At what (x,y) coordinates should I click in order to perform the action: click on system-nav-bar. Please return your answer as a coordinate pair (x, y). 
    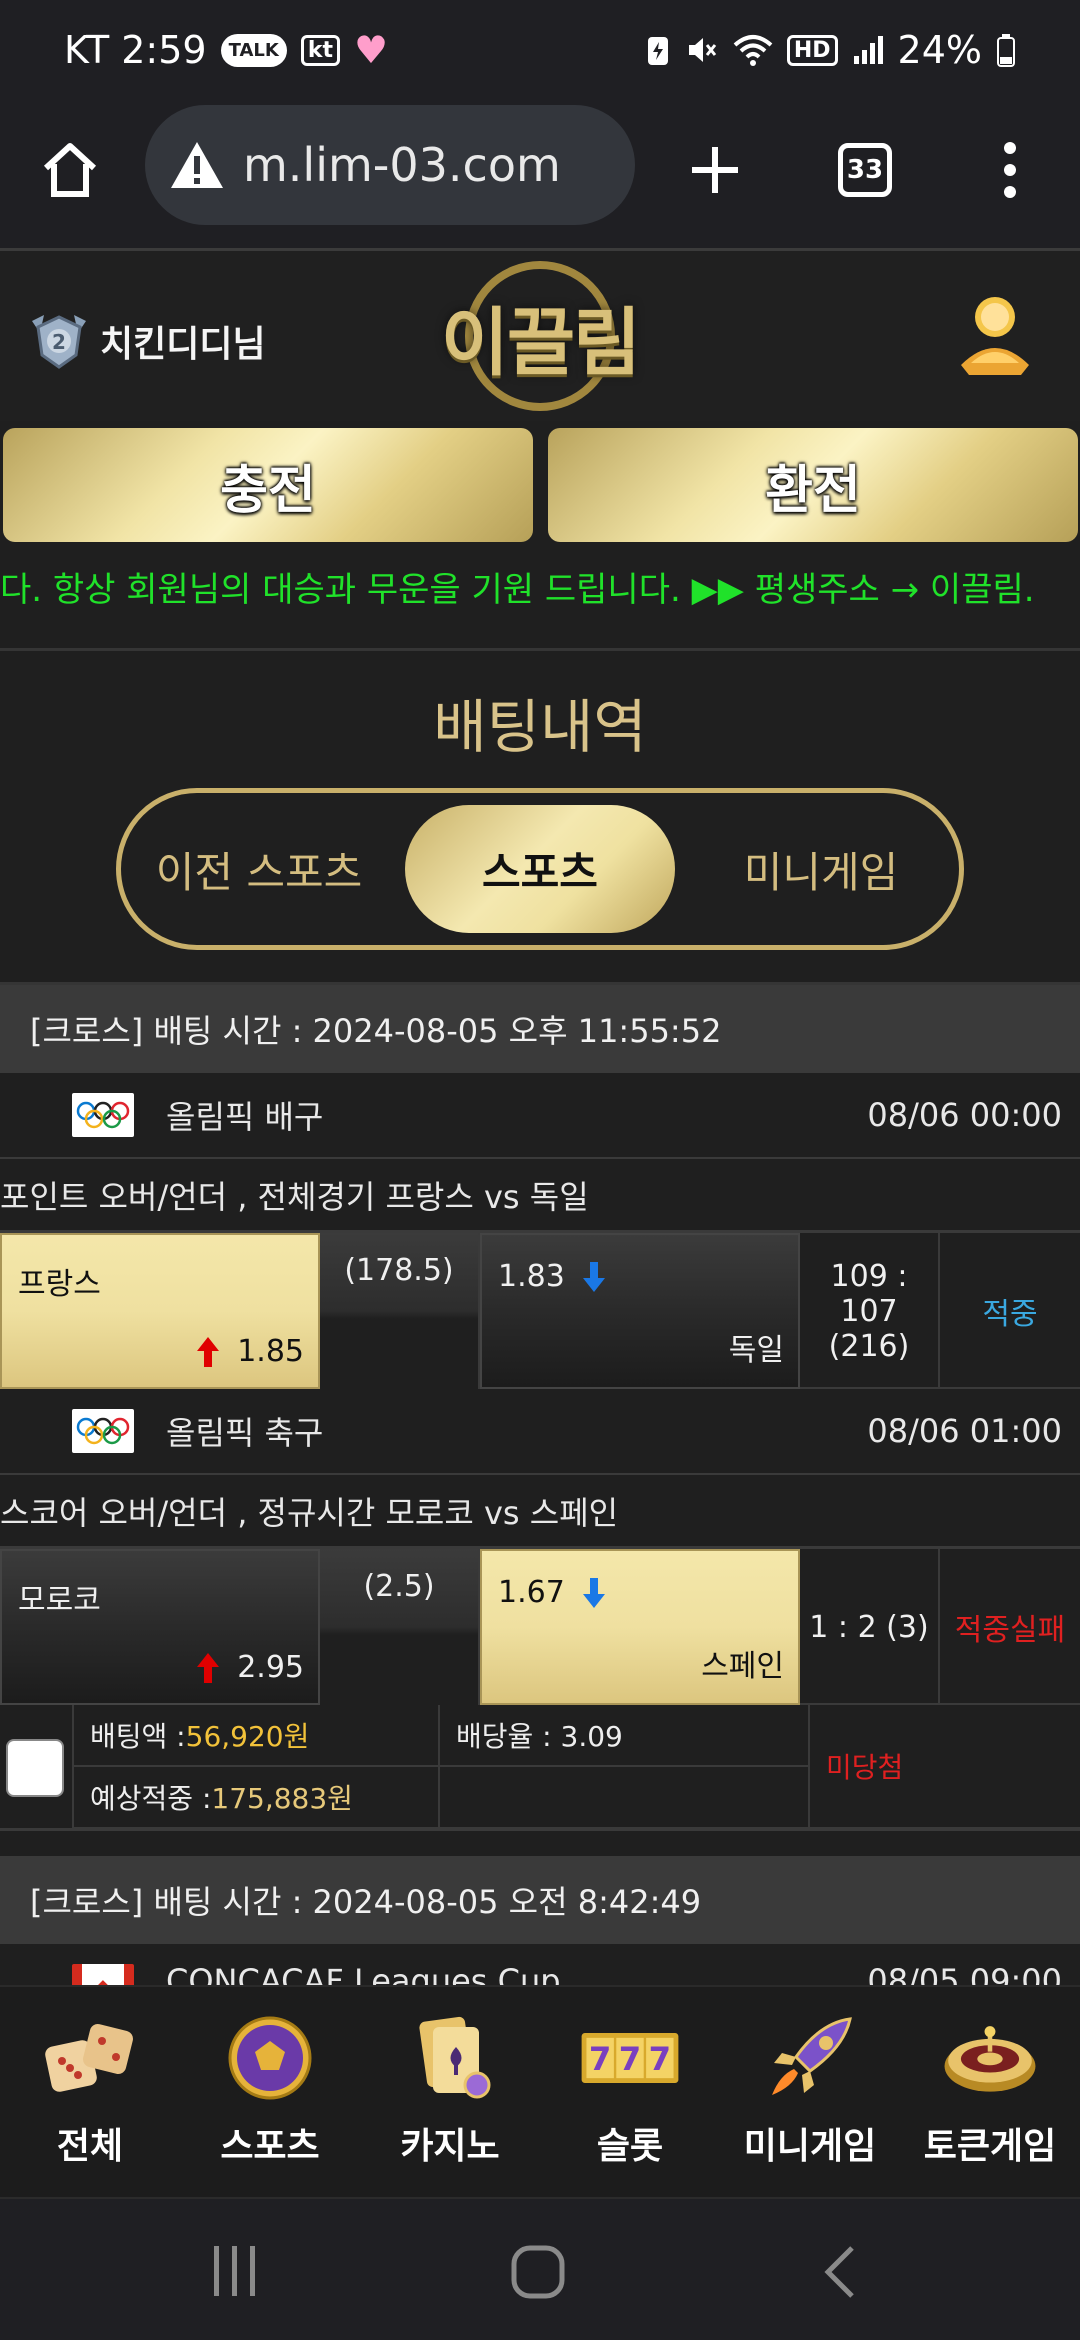
    Looking at the image, I should click on (540, 2268).